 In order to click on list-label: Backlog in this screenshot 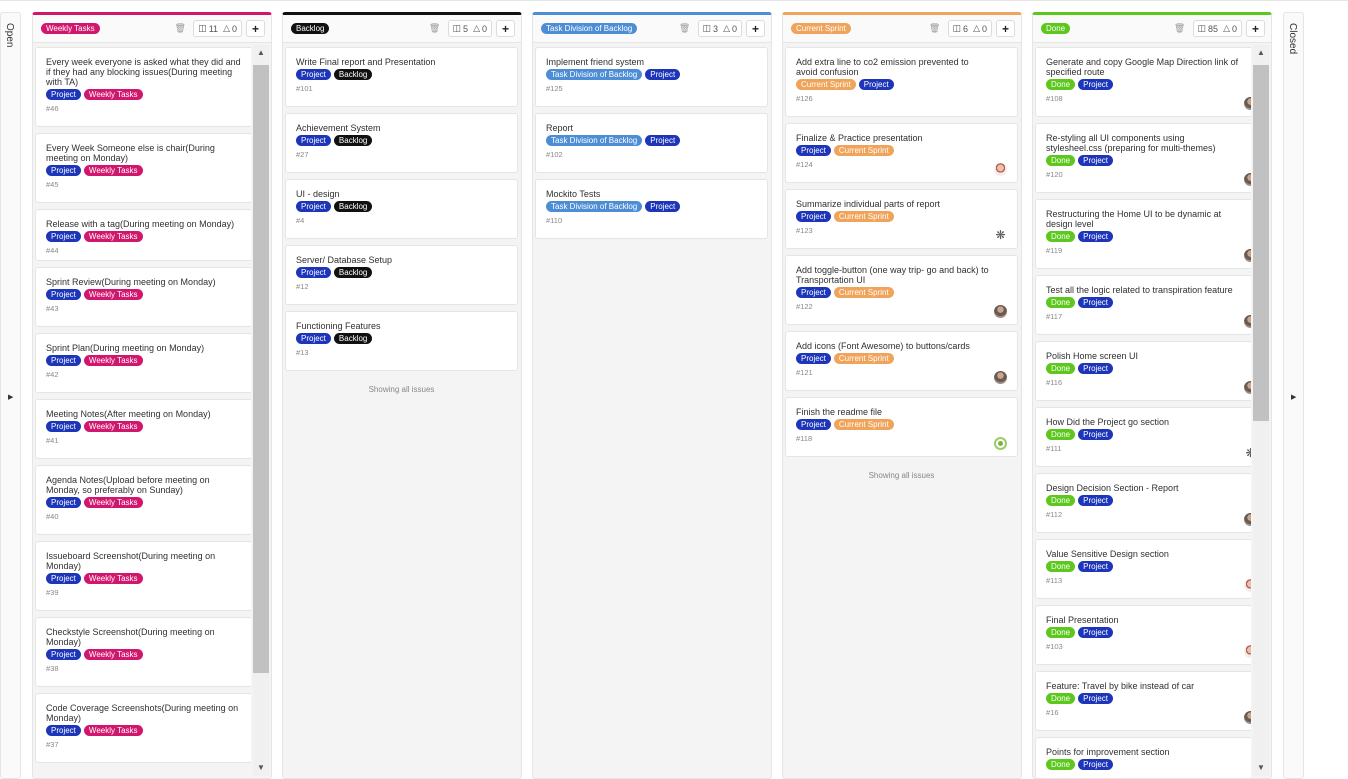, I will do `click(310, 28)`.